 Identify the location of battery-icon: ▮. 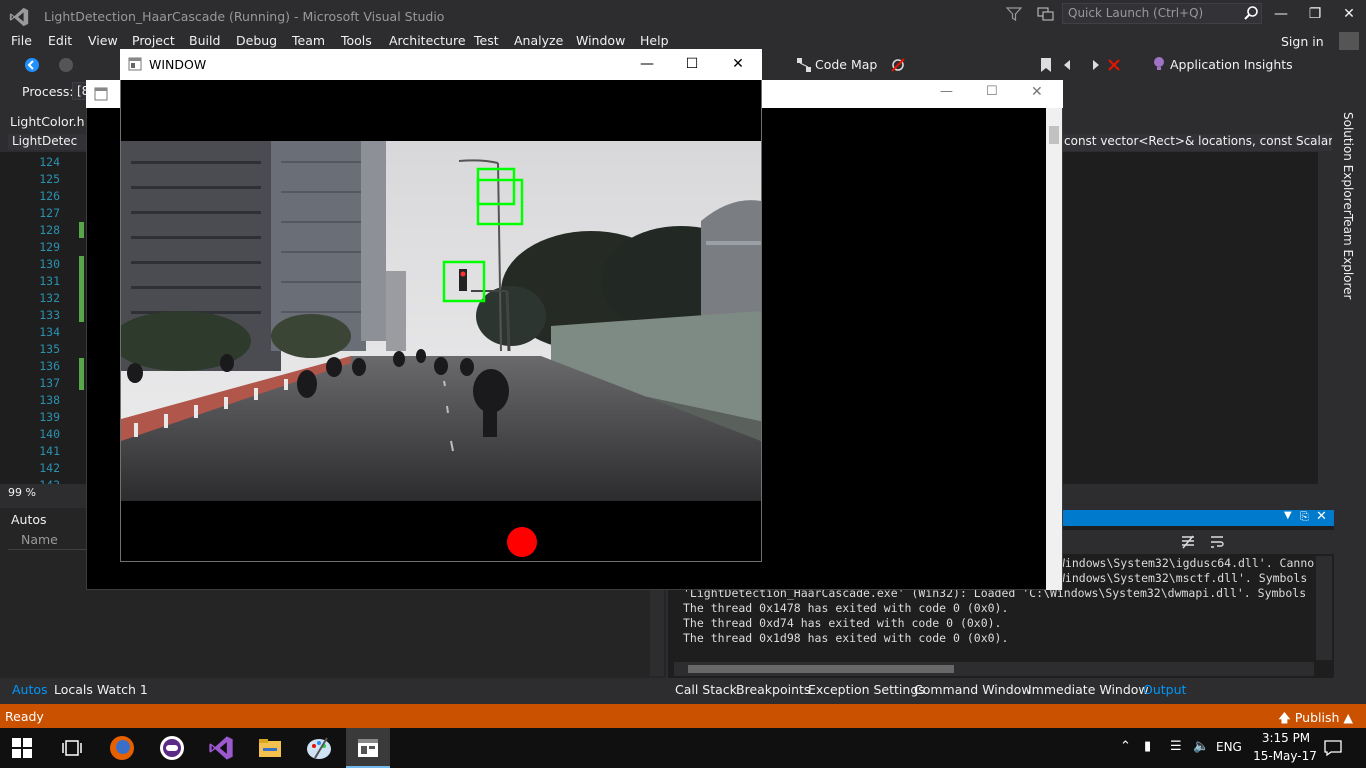
(1147, 746).